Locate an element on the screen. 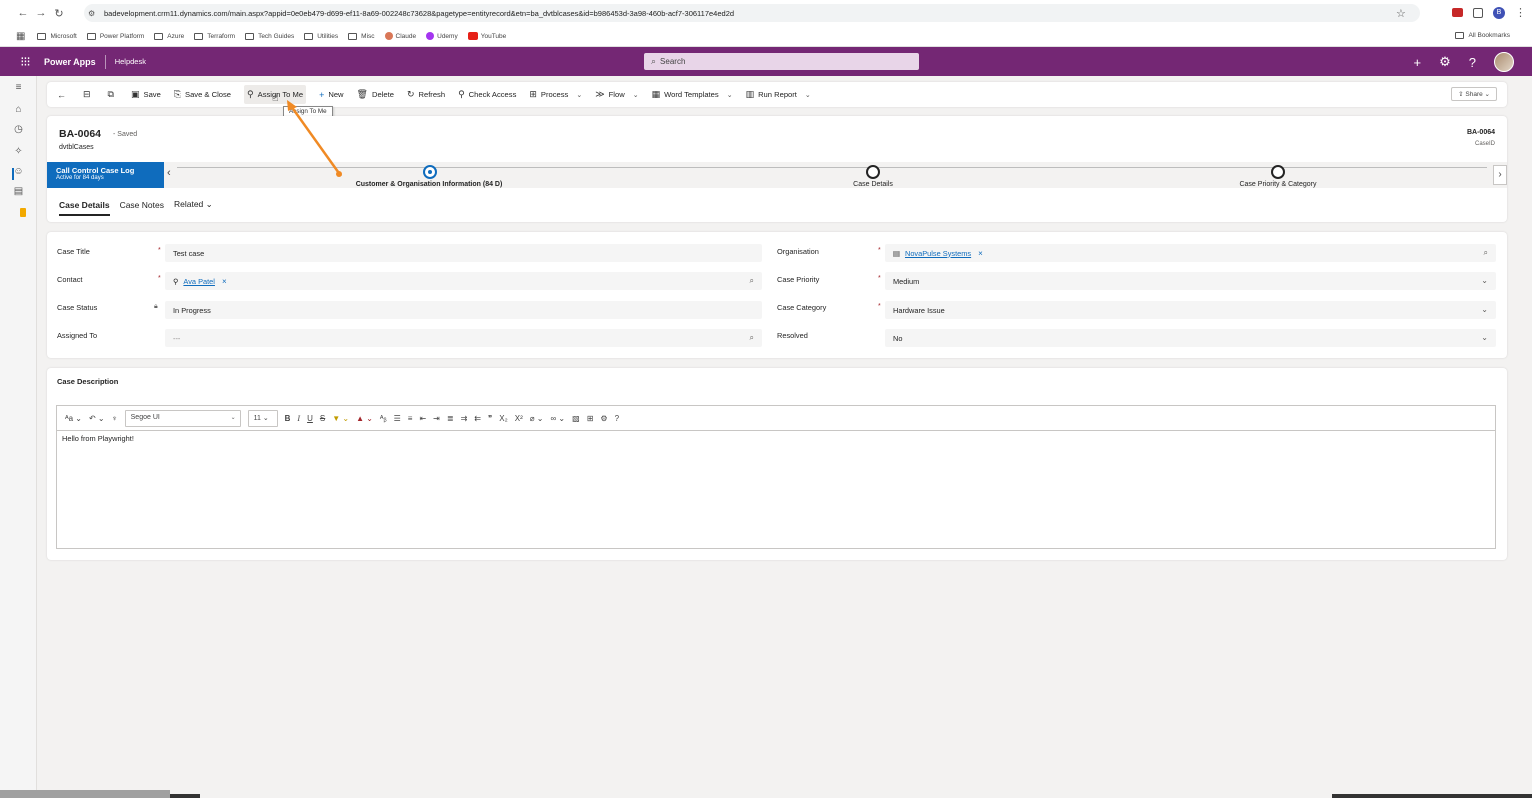 This screenshot has width=1532, height=798. bookmark-item: Microsoft is located at coordinates (57, 36).